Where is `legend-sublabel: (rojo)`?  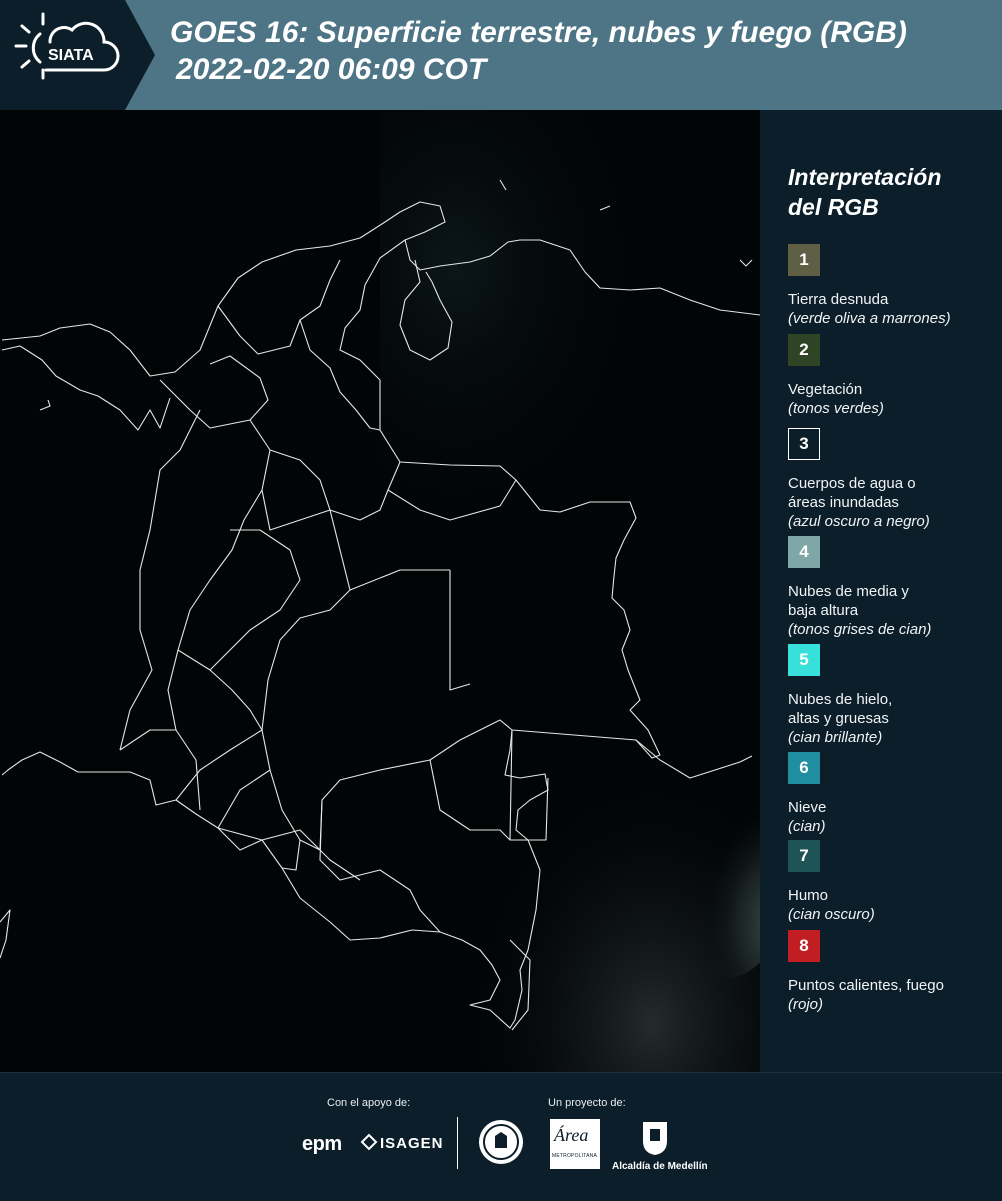 legend-sublabel: (rojo) is located at coordinates (806, 1004).